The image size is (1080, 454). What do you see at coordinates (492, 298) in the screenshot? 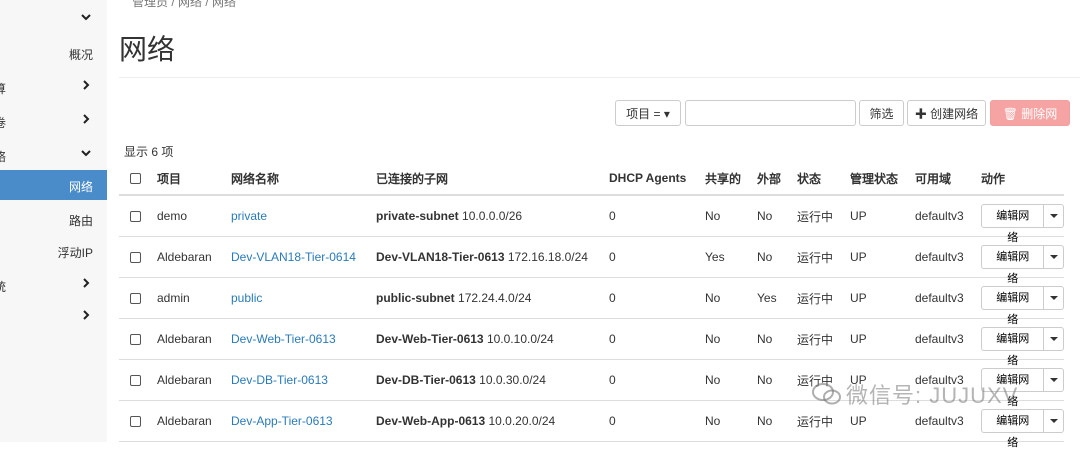
I see `subnet-cell: public-subnet 172.24.4.0/24` at bounding box center [492, 298].